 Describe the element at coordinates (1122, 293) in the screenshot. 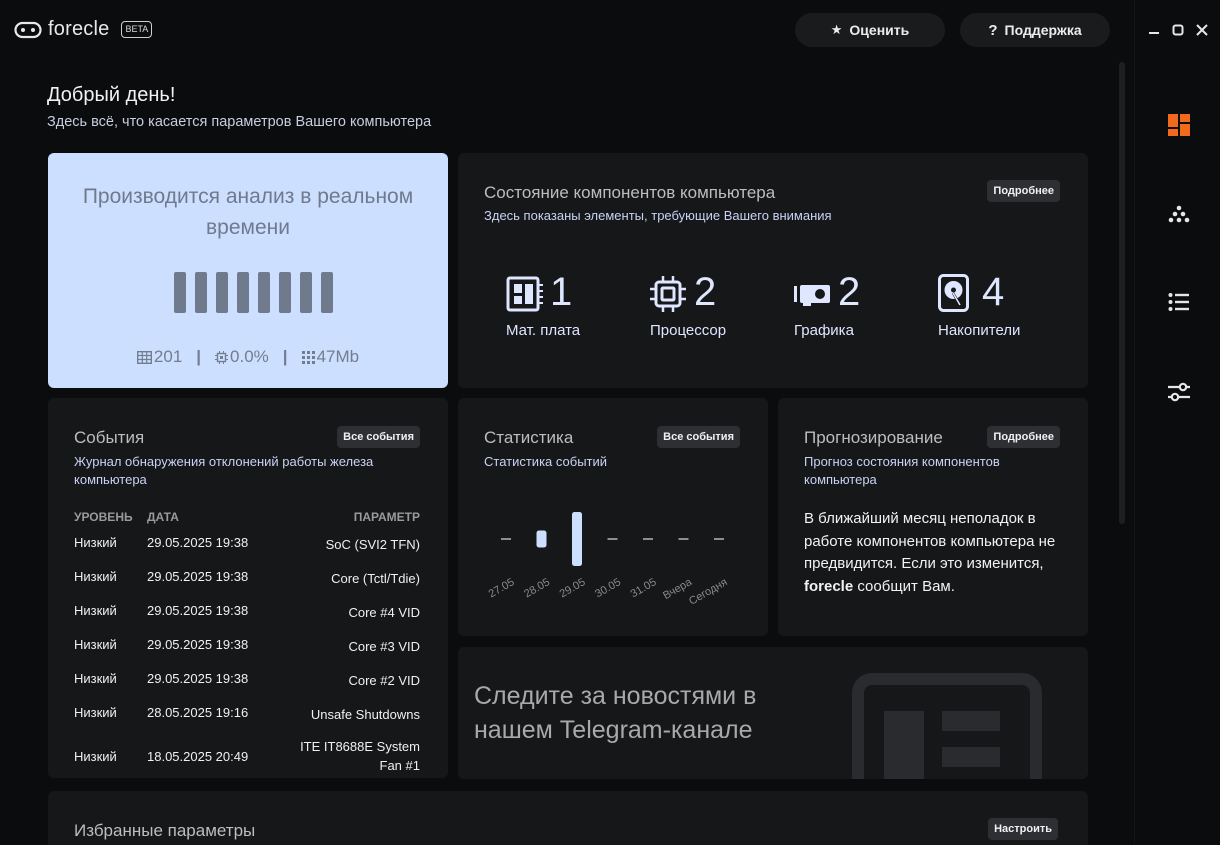

I see `scrollbar` at that location.